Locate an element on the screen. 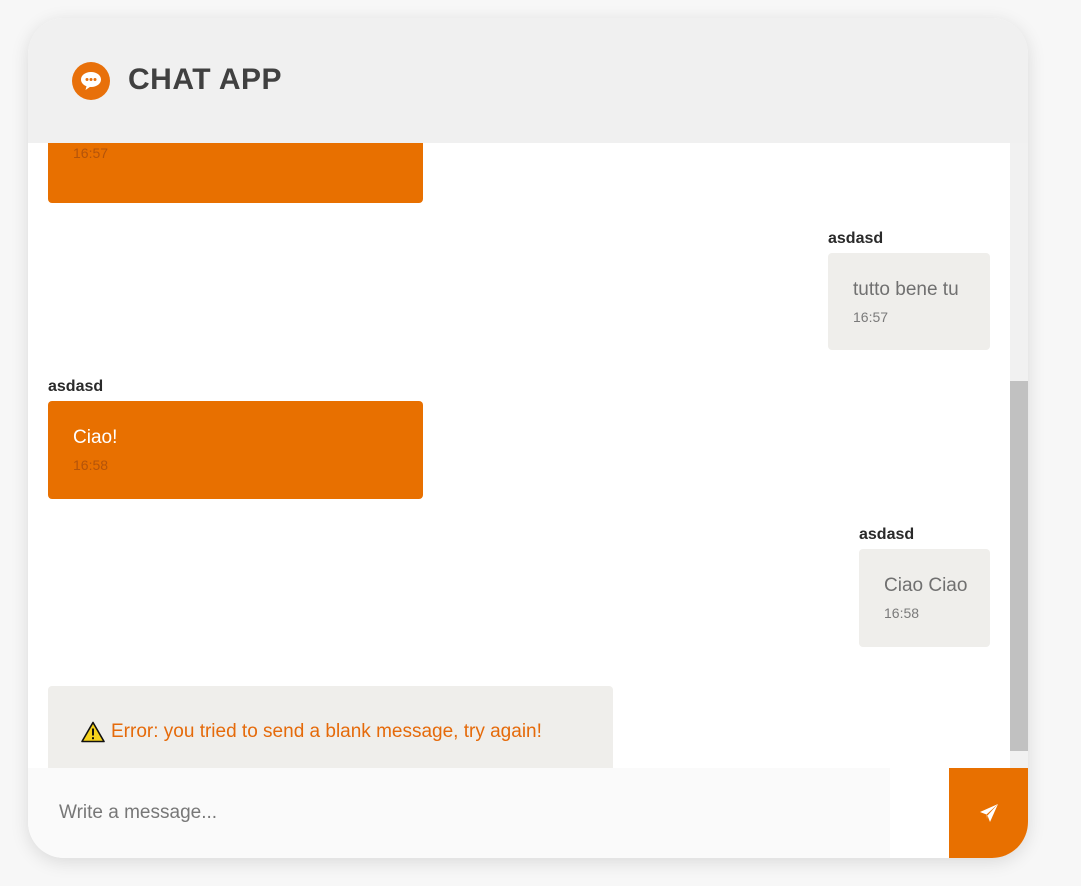 This screenshot has width=1081, height=886. message-text: Ciao Ciao is located at coordinates (926, 585).